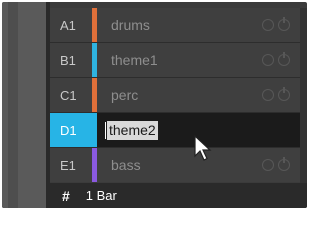 The image size is (320, 240). What do you see at coordinates (175, 129) in the screenshot?
I see `pattern-row-d1: D1 theme2` at bounding box center [175, 129].